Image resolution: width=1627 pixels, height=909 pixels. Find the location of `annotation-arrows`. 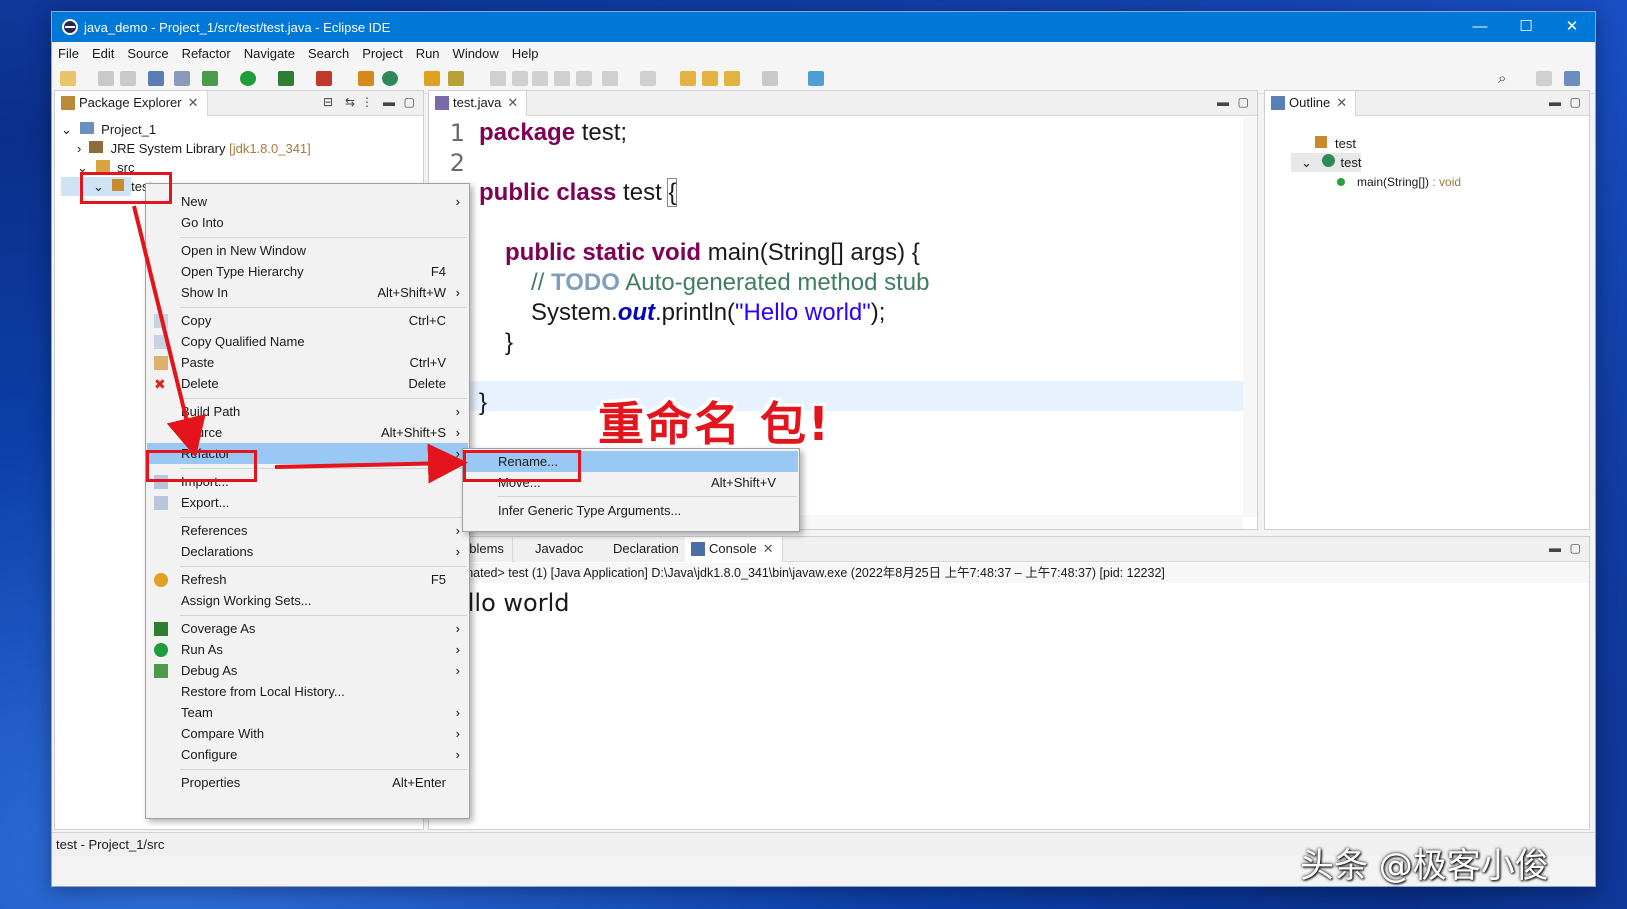

annotation-arrows is located at coordinates (300, 344).